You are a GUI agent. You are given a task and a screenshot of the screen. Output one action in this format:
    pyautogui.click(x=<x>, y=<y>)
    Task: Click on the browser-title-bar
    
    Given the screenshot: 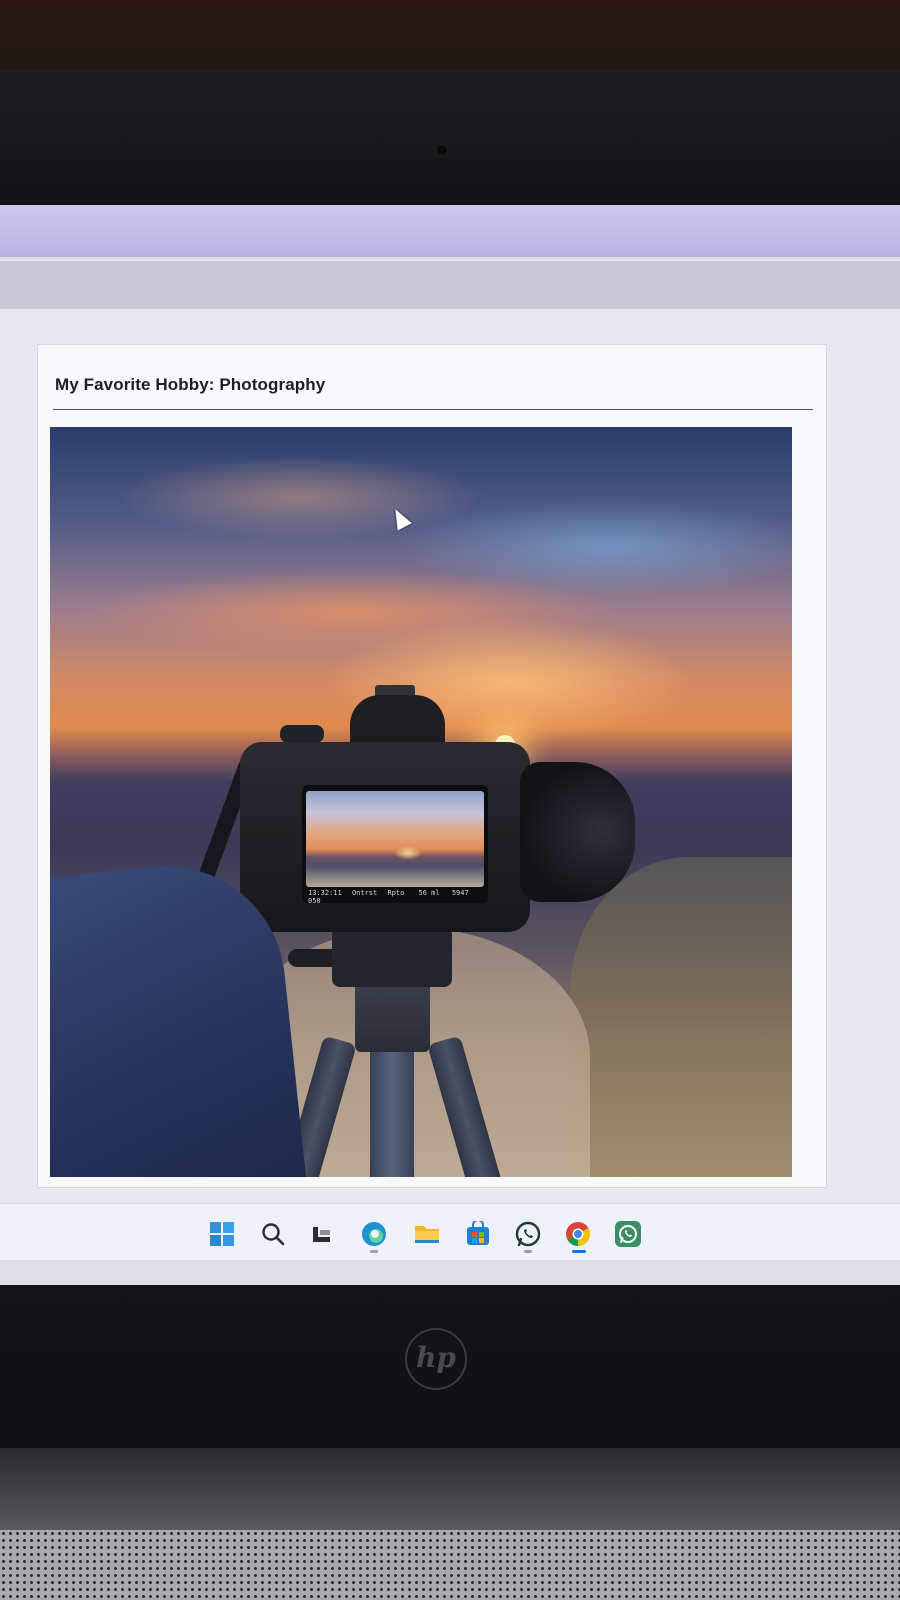 What is the action you would take?
    pyautogui.click(x=450, y=231)
    